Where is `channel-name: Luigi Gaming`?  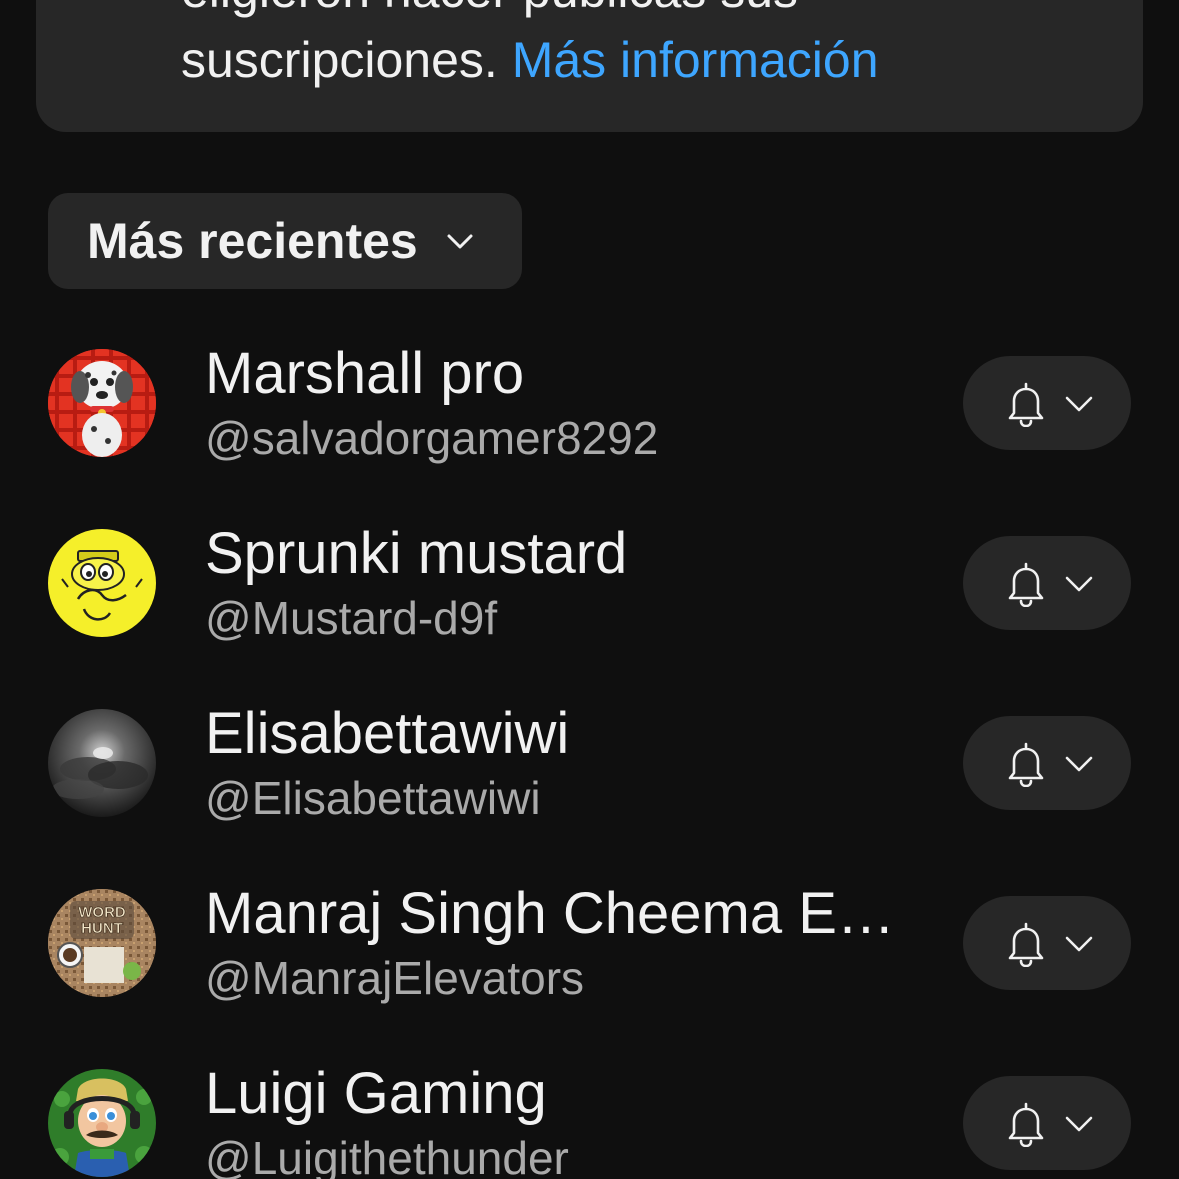 channel-name: Luigi Gaming is located at coordinates (376, 1094).